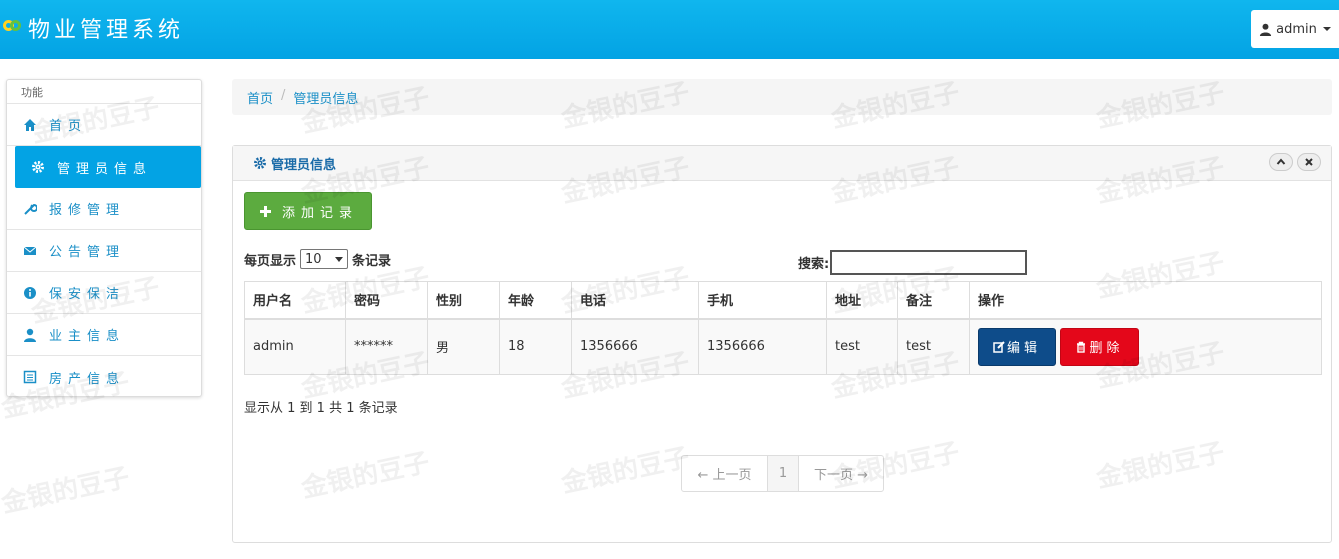 The width and height of the screenshot is (1339, 559). Describe the element at coordinates (105, 169) in the screenshot. I see `sidebar-item-label: 管理员信息` at that location.